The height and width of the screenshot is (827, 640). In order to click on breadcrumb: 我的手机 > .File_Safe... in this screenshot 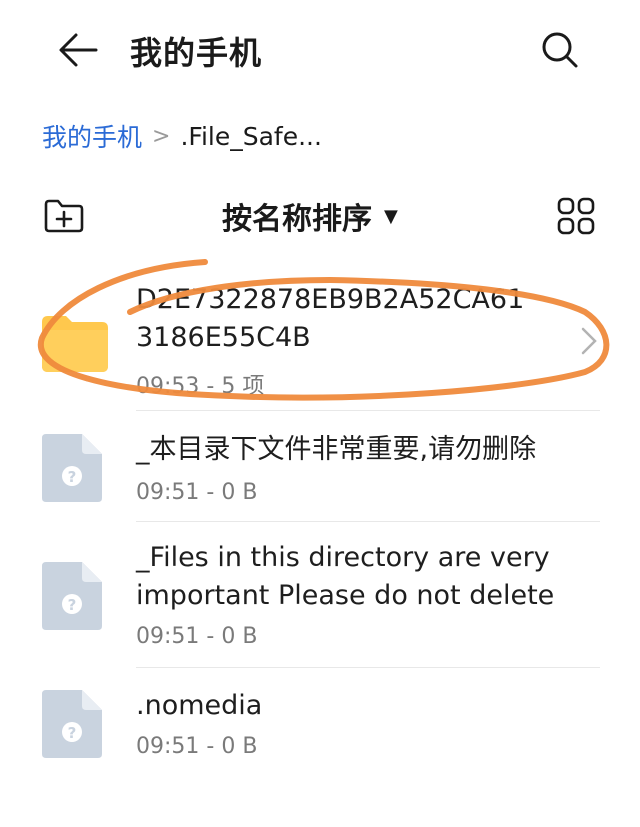, I will do `click(182, 136)`.